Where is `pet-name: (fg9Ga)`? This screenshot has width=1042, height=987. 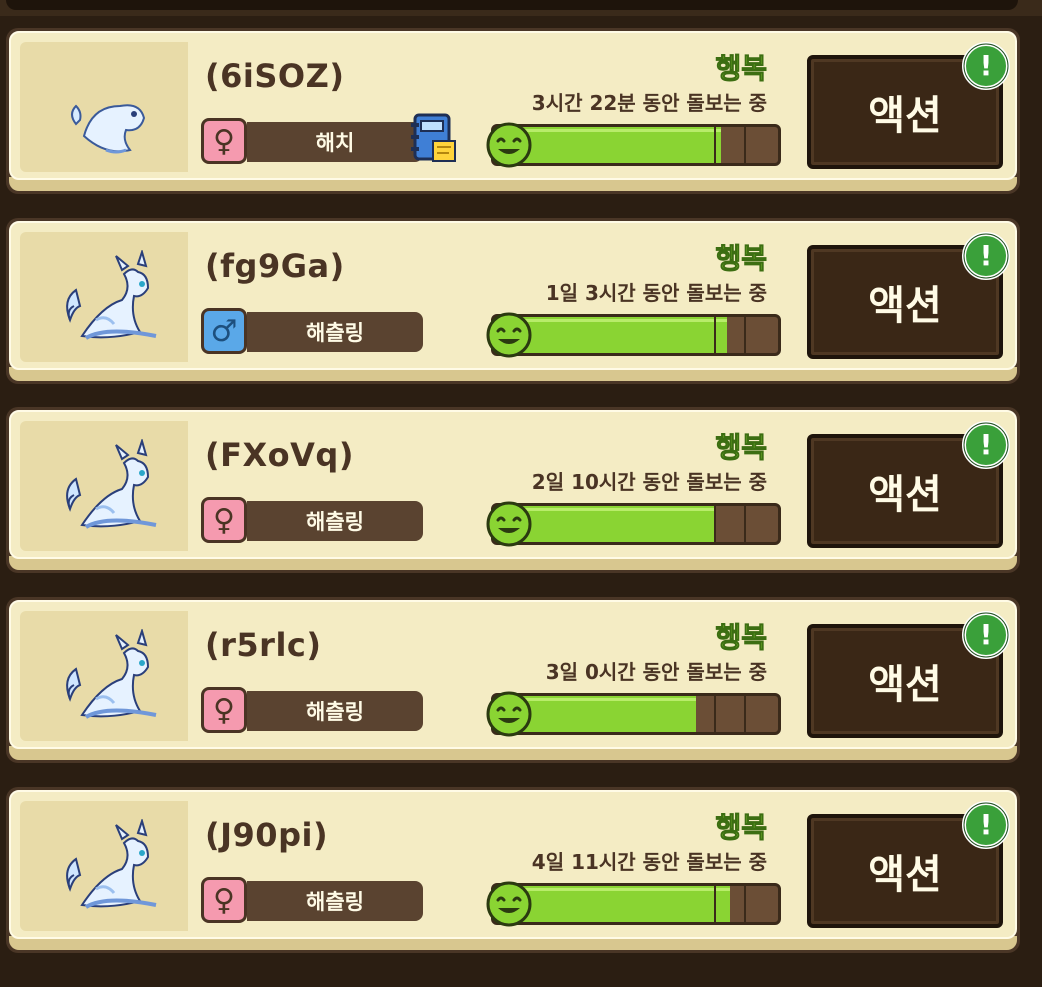 pet-name: (fg9Ga) is located at coordinates (275, 266).